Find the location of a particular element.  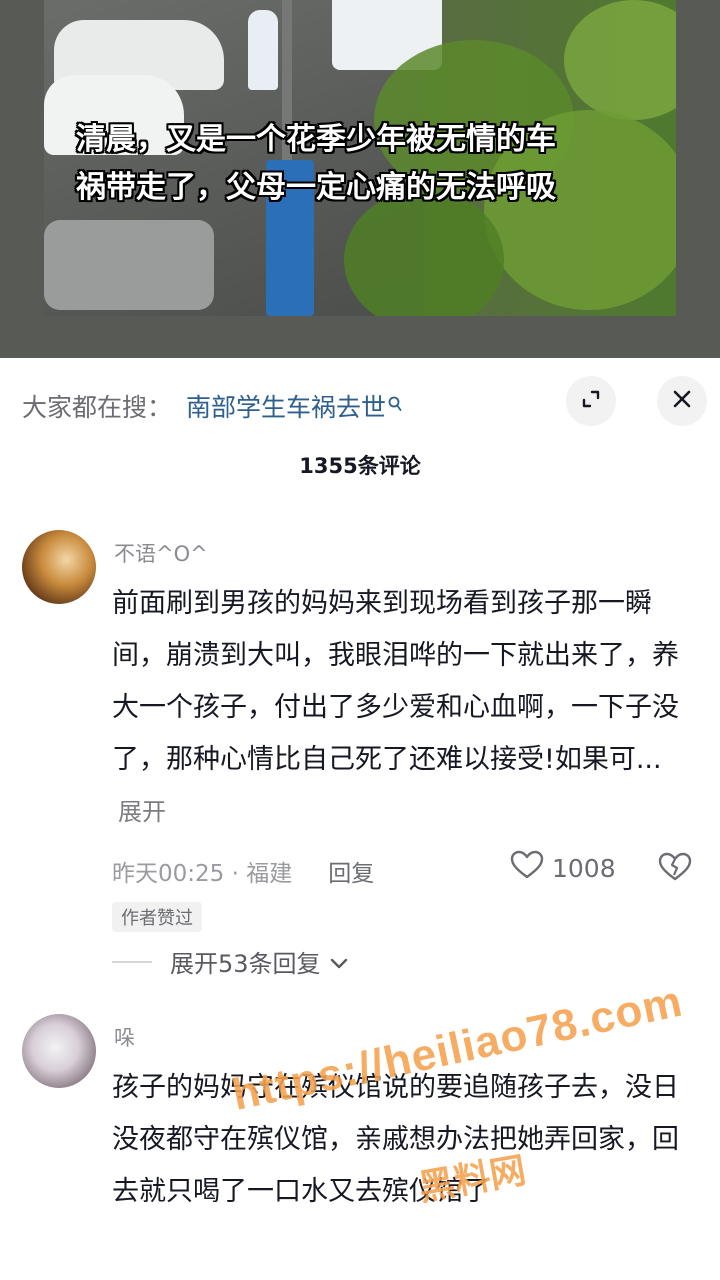

trending-search-prefix: 大家都在搜： is located at coordinates (97, 407).